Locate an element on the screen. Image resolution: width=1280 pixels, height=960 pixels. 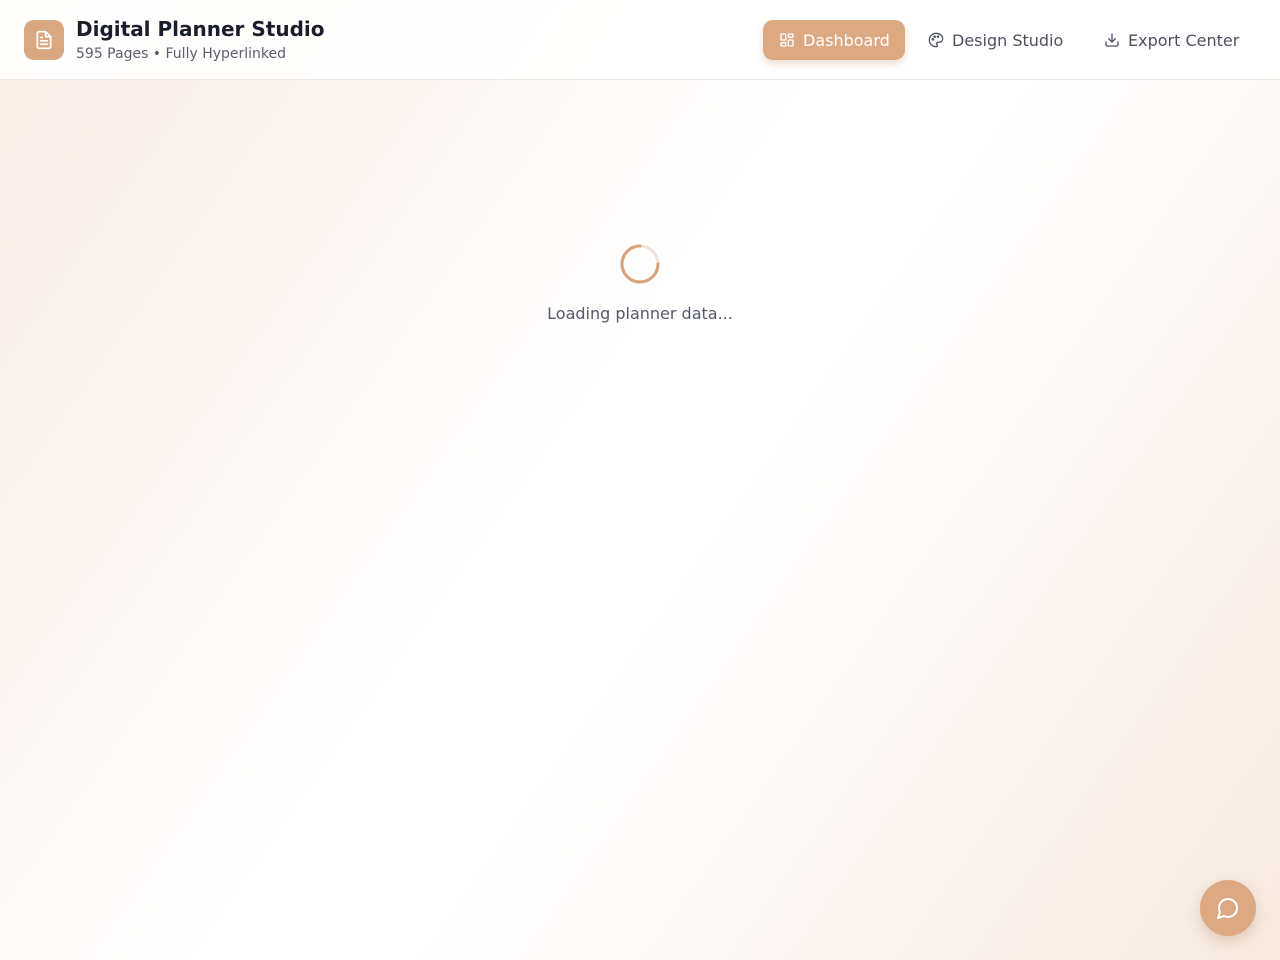
download-icon is located at coordinates (1112, 40).